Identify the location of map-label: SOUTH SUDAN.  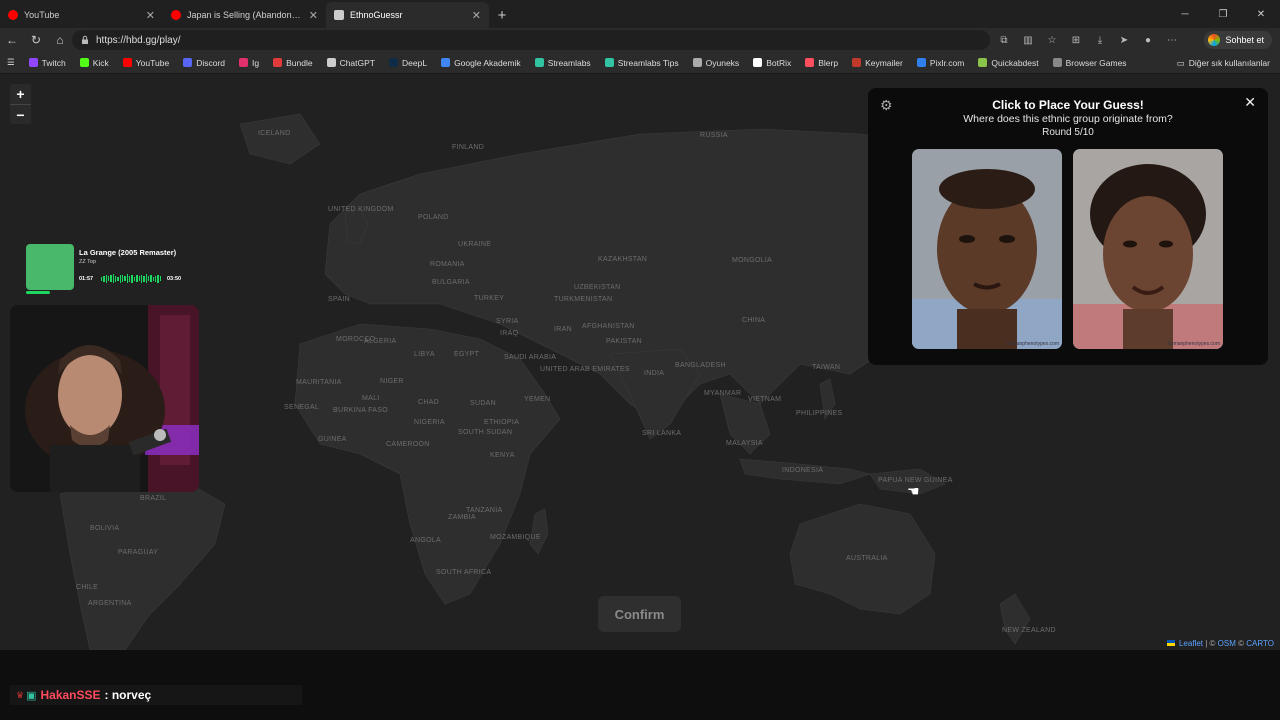
(485, 432).